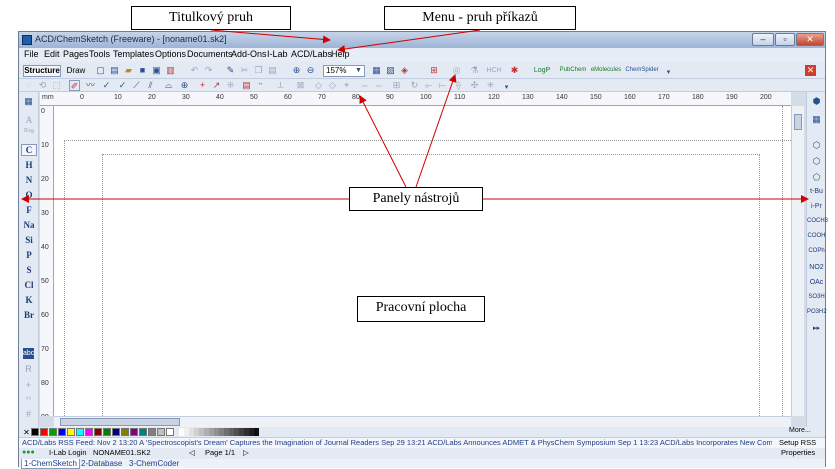 The image size is (835, 469). Describe the element at coordinates (436, 131) in the screenshot. I see `arrow-toolbars-main` at that location.